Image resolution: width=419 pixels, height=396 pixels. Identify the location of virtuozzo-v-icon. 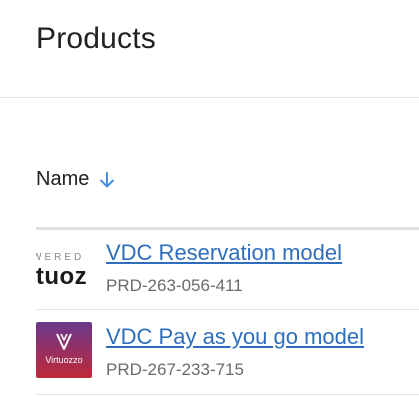
(64, 341).